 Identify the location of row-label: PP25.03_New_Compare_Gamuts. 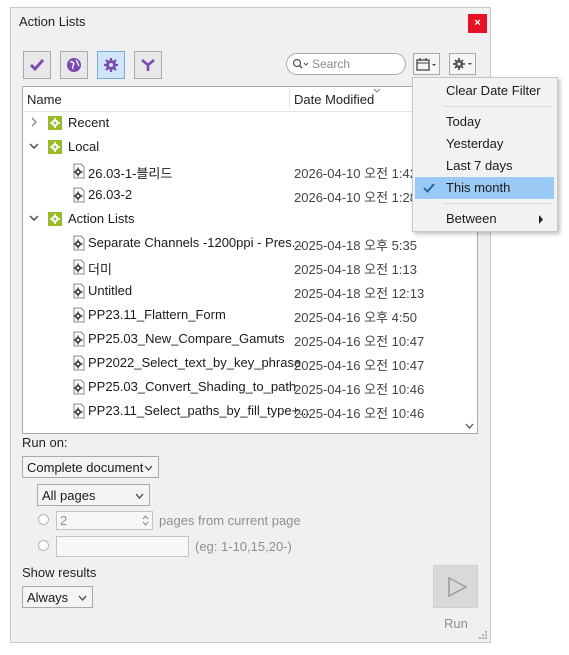
(186, 338).